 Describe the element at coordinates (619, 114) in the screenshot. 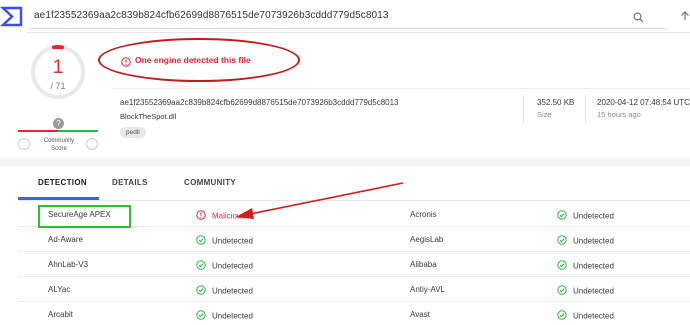

I see `analysis-date-label: 15 hours ago` at that location.